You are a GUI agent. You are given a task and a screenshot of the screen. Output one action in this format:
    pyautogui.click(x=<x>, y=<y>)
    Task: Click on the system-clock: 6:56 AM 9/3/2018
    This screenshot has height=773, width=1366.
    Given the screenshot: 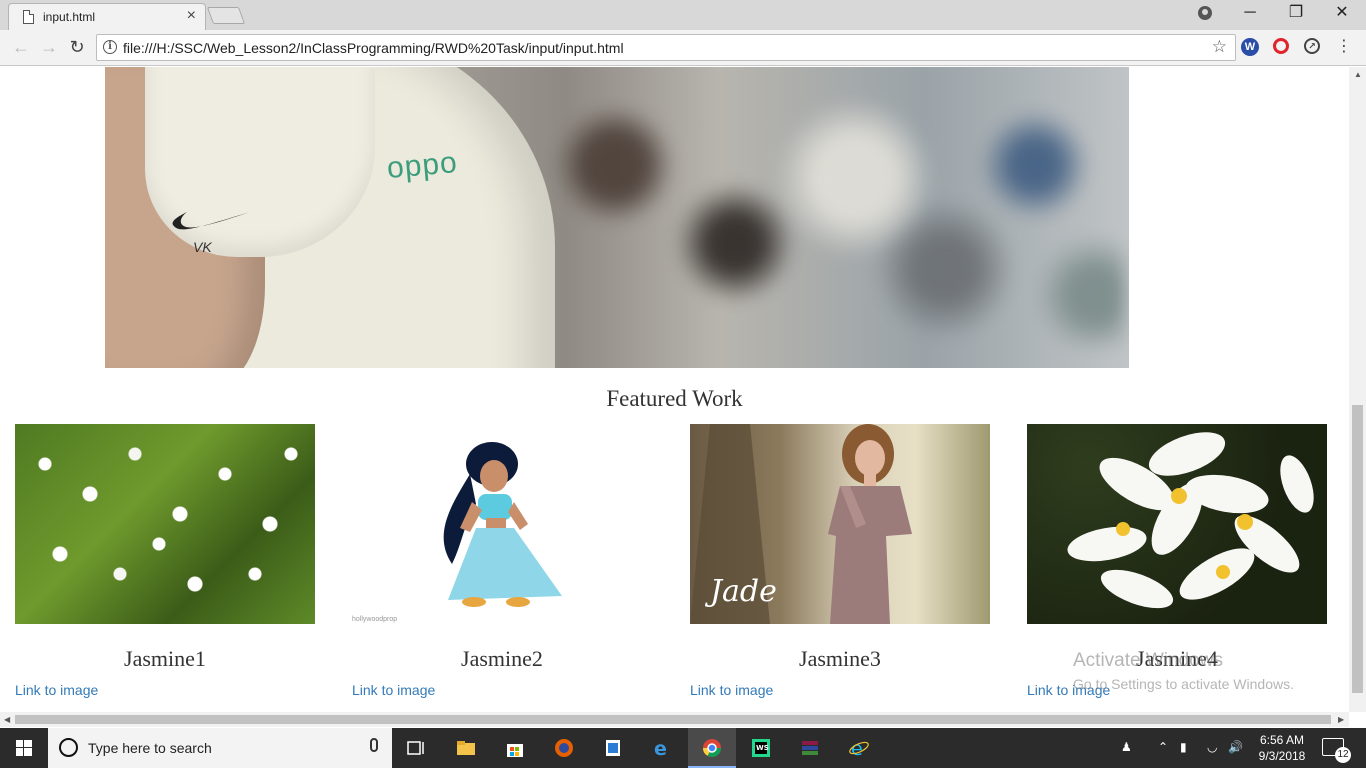 What is the action you would take?
    pyautogui.click(x=1282, y=748)
    